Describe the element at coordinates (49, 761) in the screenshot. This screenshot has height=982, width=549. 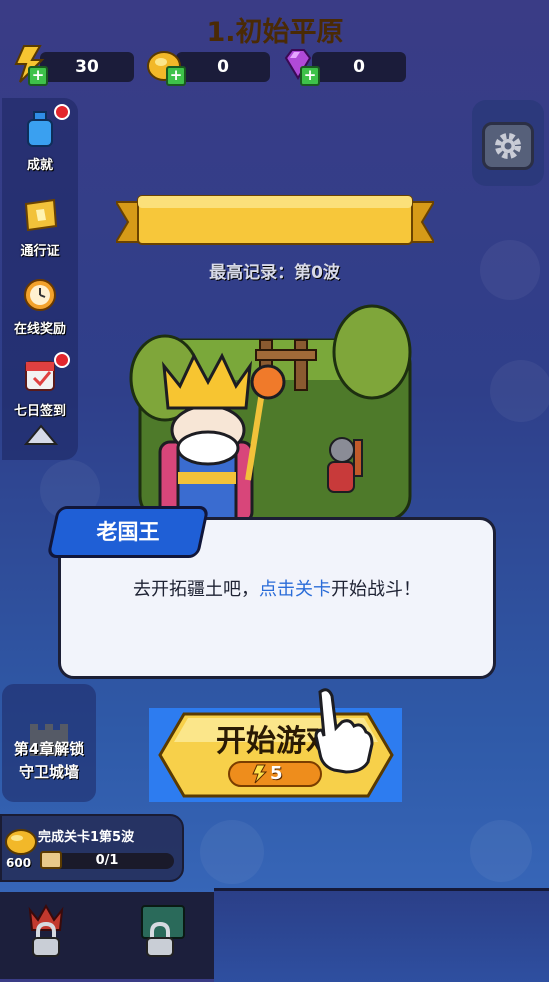
I see `chapter-unlock-text: 第4章解锁 守卫城墙` at that location.